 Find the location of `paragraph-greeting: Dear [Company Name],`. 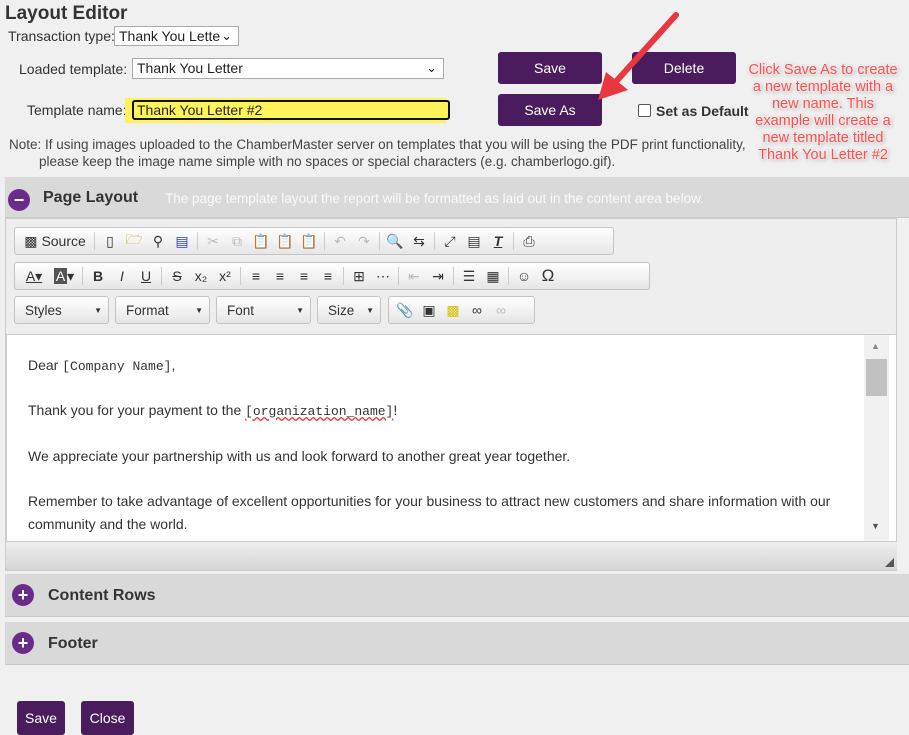

paragraph-greeting: Dear [Company Name], is located at coordinates (102, 365).